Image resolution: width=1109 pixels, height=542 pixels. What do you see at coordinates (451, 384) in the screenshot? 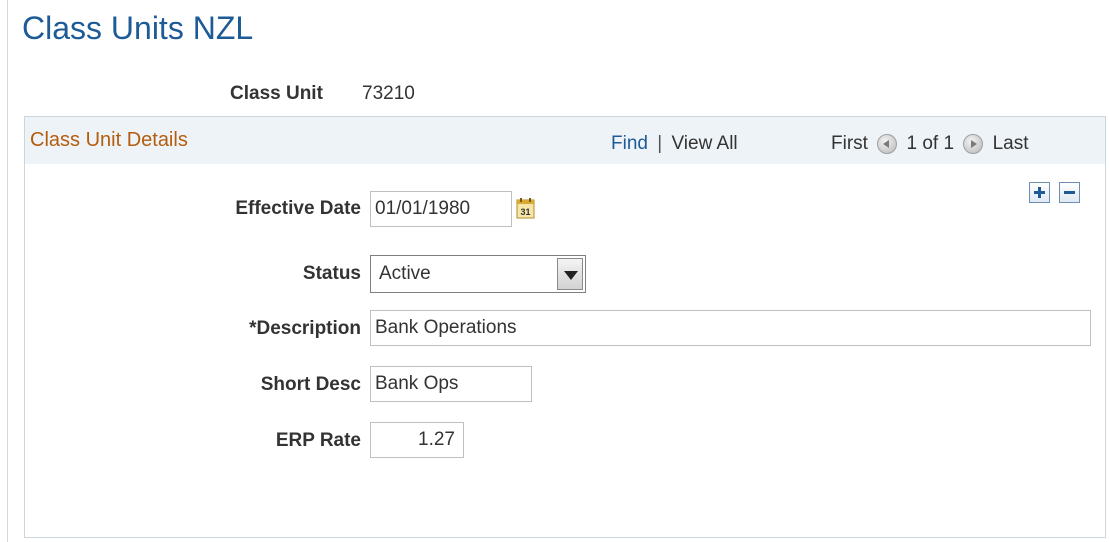
I see `short-desc-input` at bounding box center [451, 384].